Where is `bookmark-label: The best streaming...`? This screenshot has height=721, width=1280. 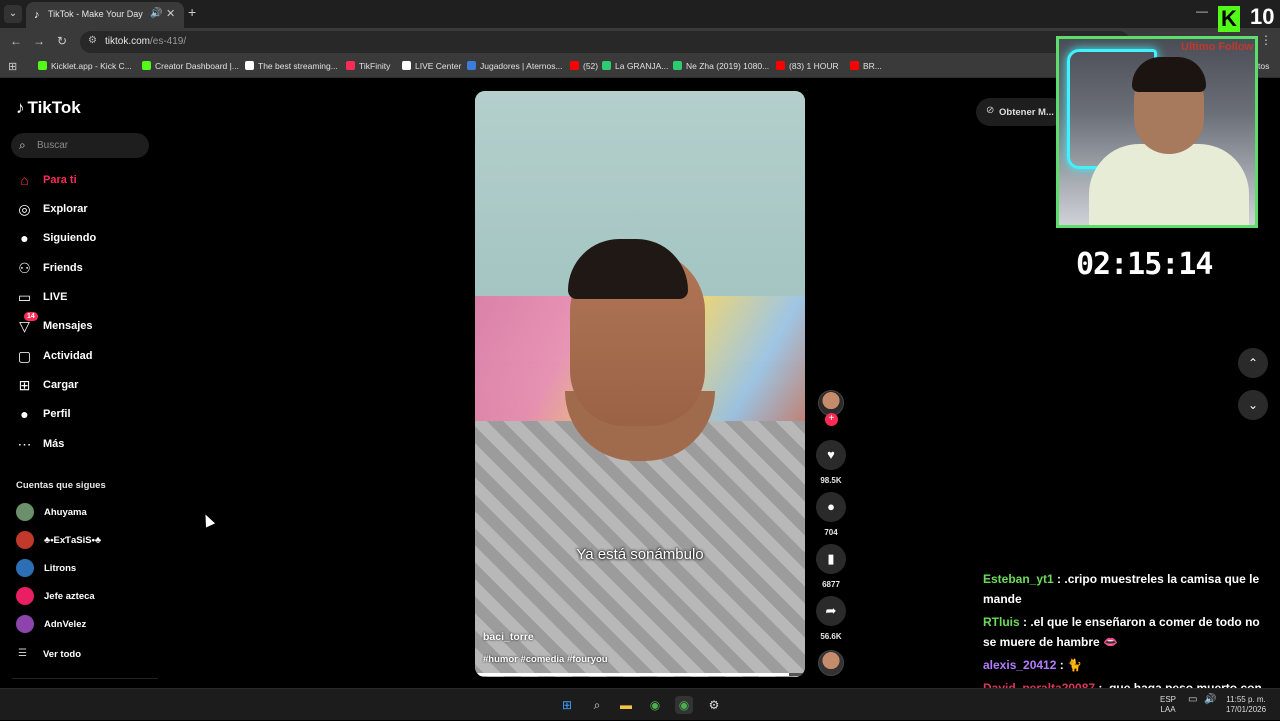
bookmark-label: The best streaming... is located at coordinates (298, 66).